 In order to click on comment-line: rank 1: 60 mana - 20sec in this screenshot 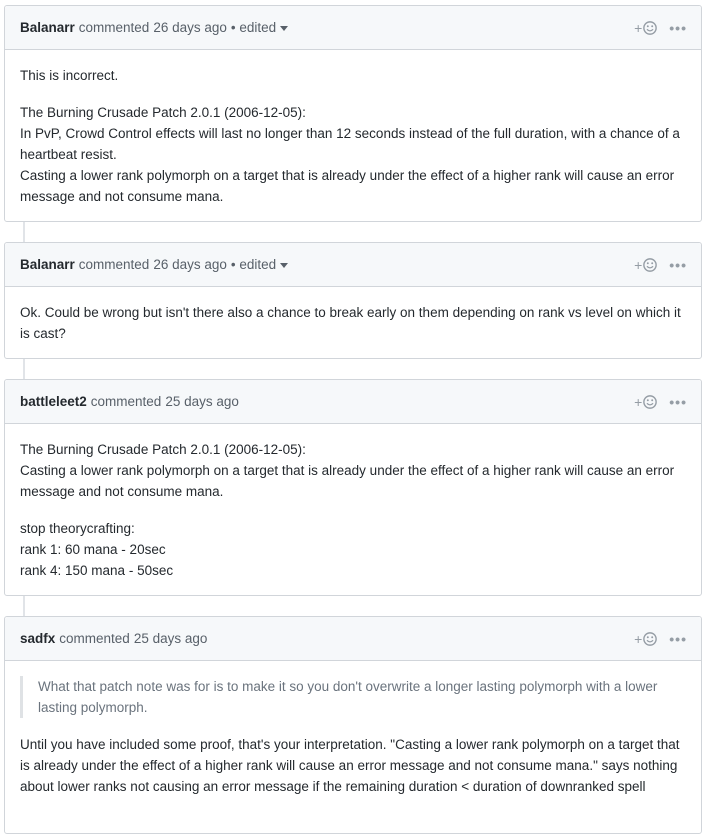, I will do `click(93, 549)`.